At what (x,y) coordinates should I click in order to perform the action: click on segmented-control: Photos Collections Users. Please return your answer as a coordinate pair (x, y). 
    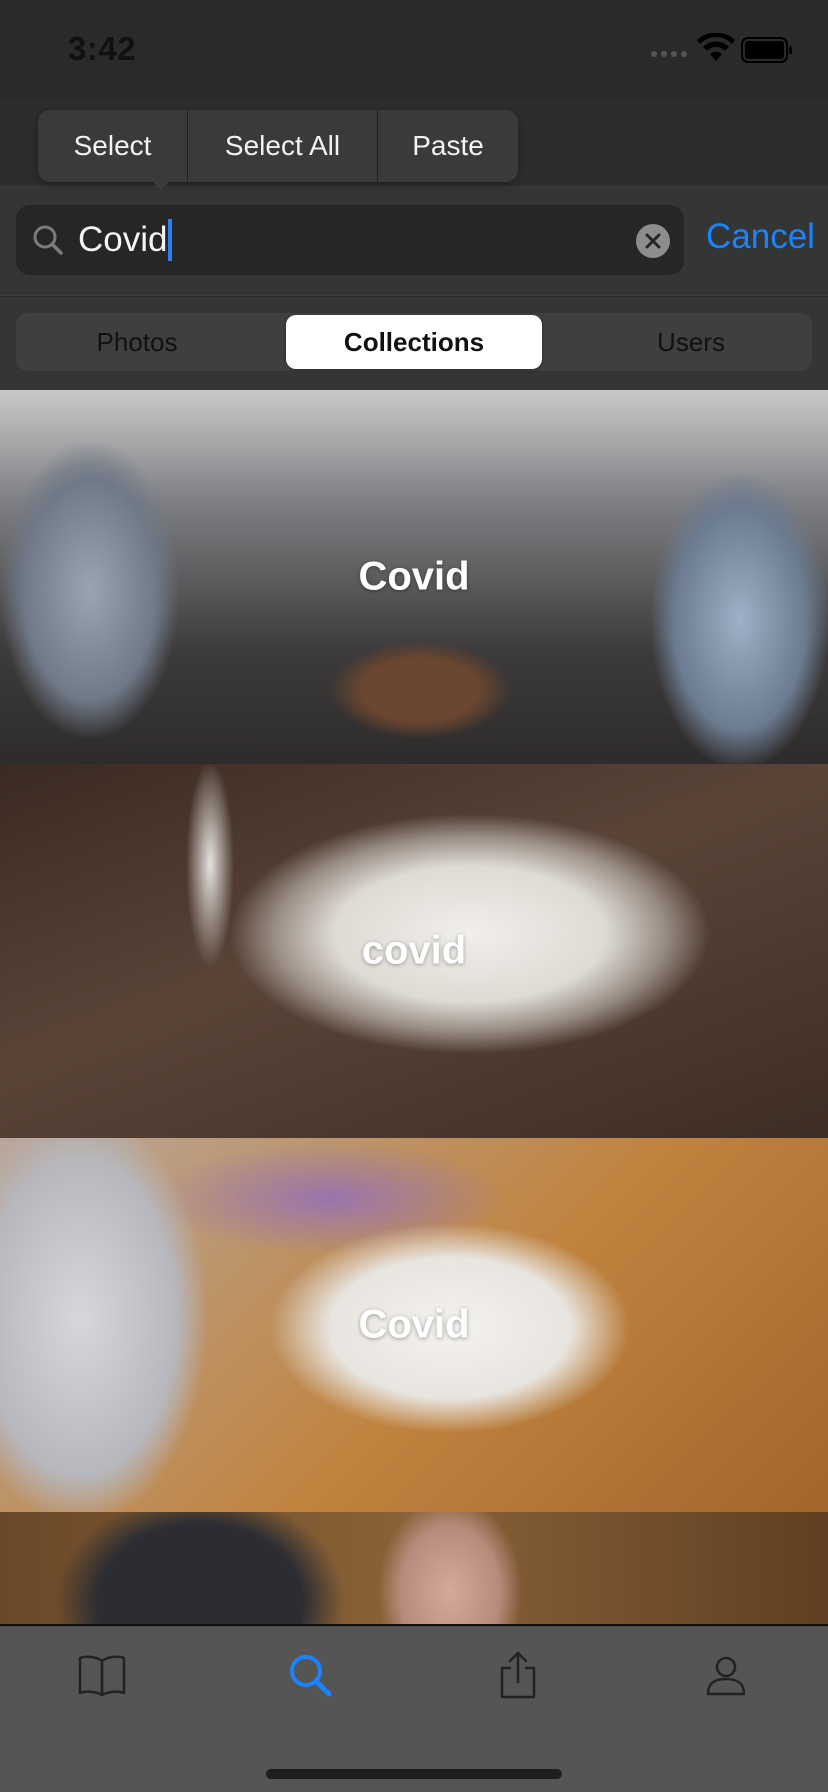
    Looking at the image, I should click on (414, 342).